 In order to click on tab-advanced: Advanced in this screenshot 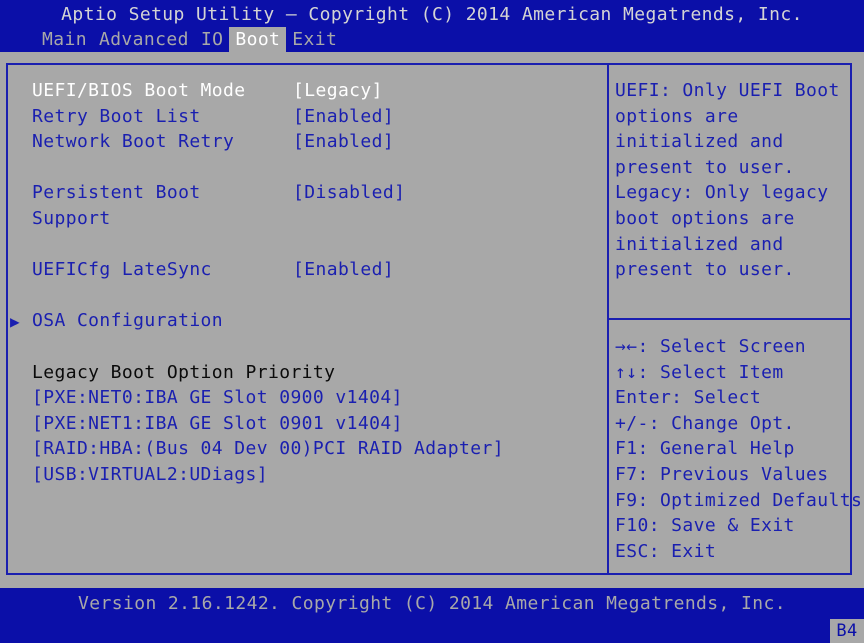, I will do `click(144, 39)`.